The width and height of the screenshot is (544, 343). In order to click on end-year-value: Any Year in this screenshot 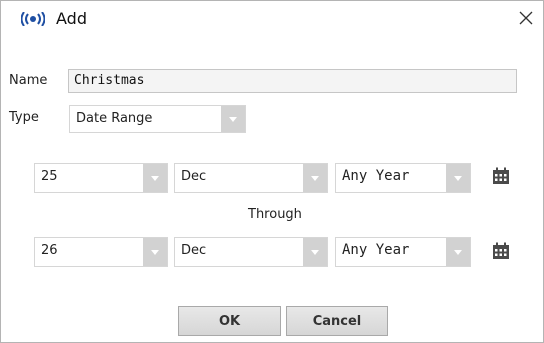, I will do `click(376, 250)`.